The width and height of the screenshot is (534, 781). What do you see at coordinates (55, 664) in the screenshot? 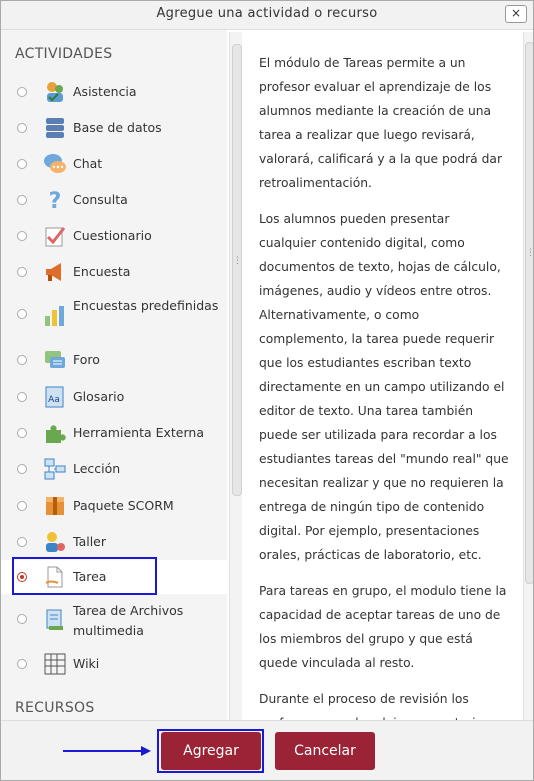
I see `wiki-icon` at bounding box center [55, 664].